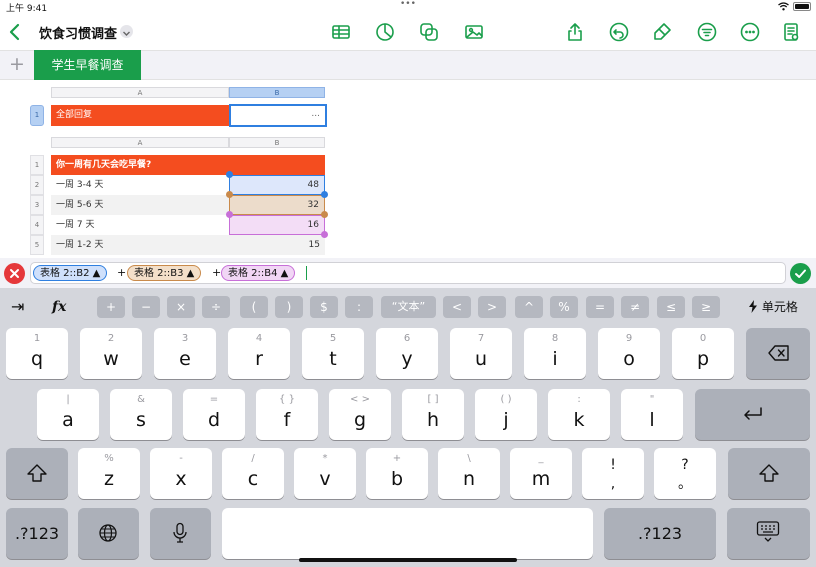  What do you see at coordinates (140, 115) in the screenshot?
I see `table1-cell-a1: 全部回复` at bounding box center [140, 115].